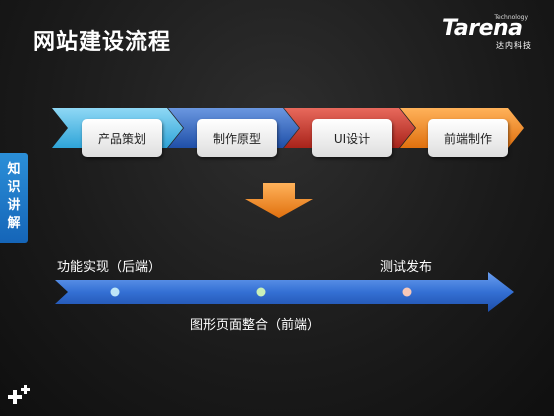 The image size is (554, 416). I want to click on timeline-label-frontend-integration: 图形页面整合（前端）, so click(255, 325).